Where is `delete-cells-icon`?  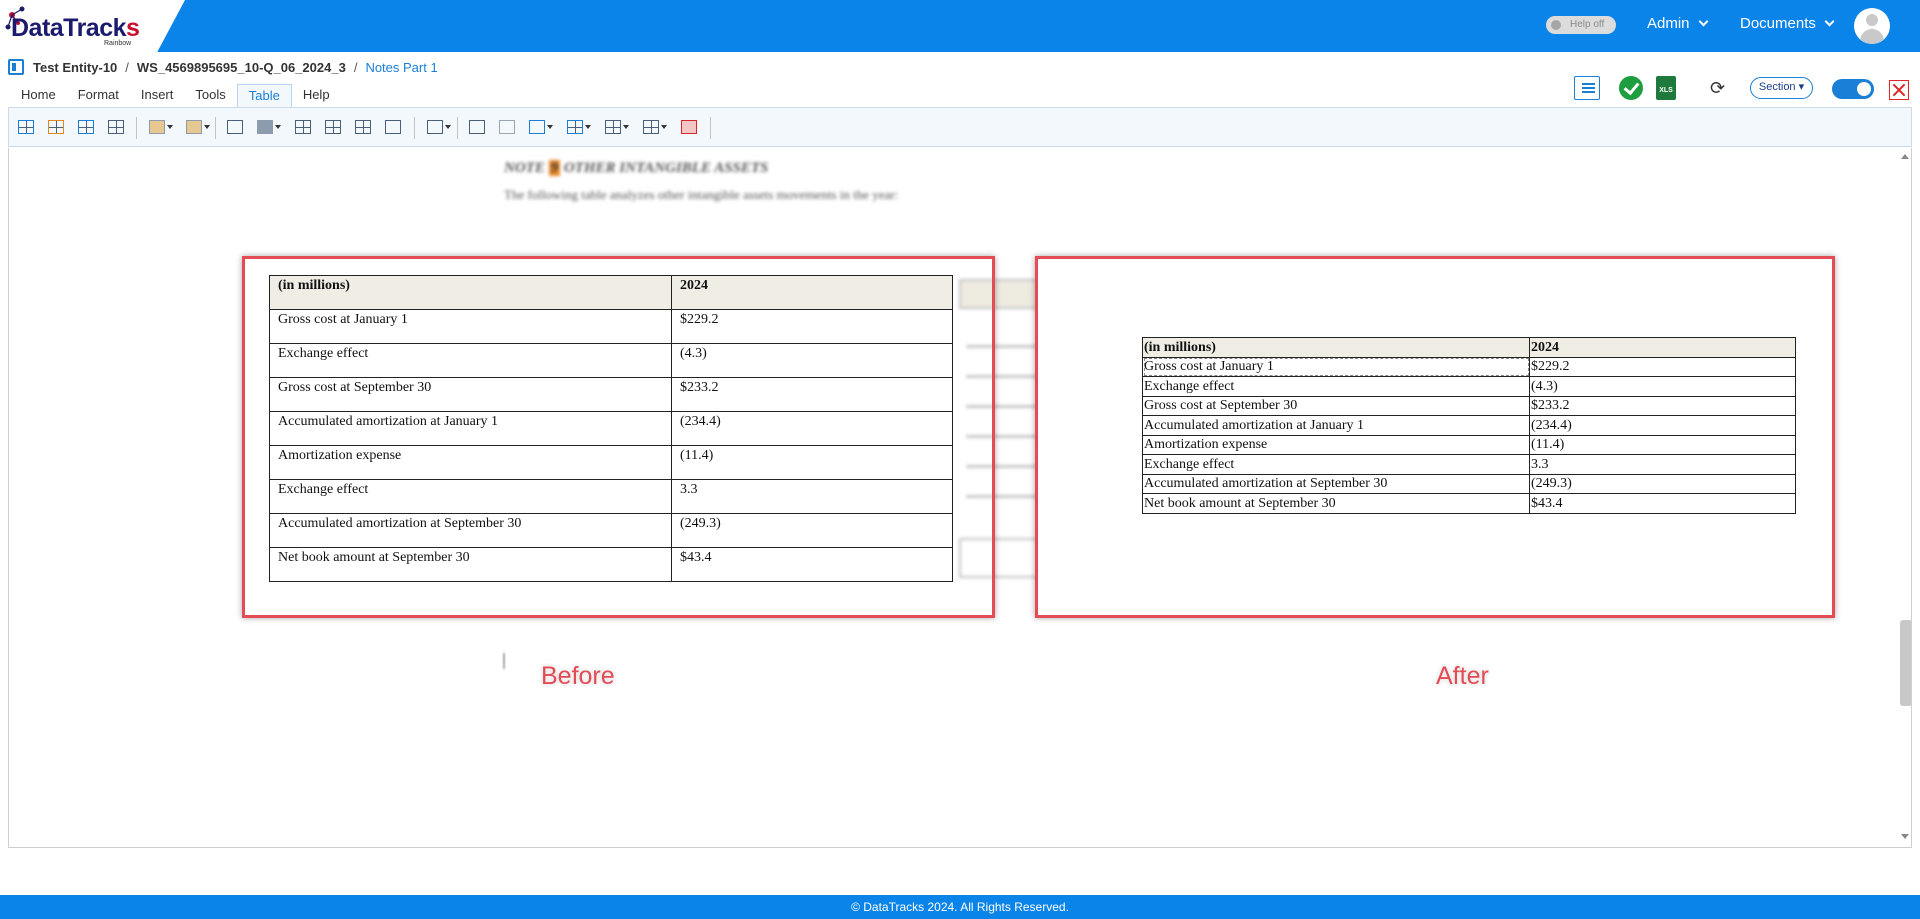
delete-cells-icon is located at coordinates (363, 127).